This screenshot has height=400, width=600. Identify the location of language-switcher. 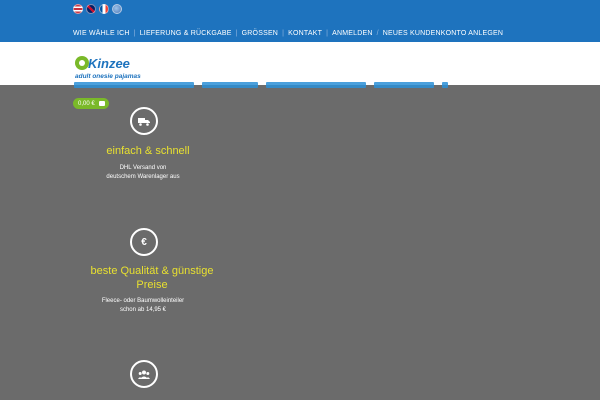
(97, 9).